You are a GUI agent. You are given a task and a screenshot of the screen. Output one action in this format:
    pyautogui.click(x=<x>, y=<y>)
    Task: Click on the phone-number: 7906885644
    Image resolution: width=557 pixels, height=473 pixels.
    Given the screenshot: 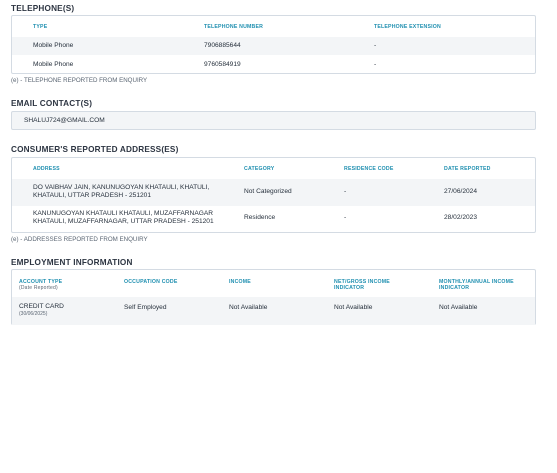 What is the action you would take?
    pyautogui.click(x=222, y=45)
    